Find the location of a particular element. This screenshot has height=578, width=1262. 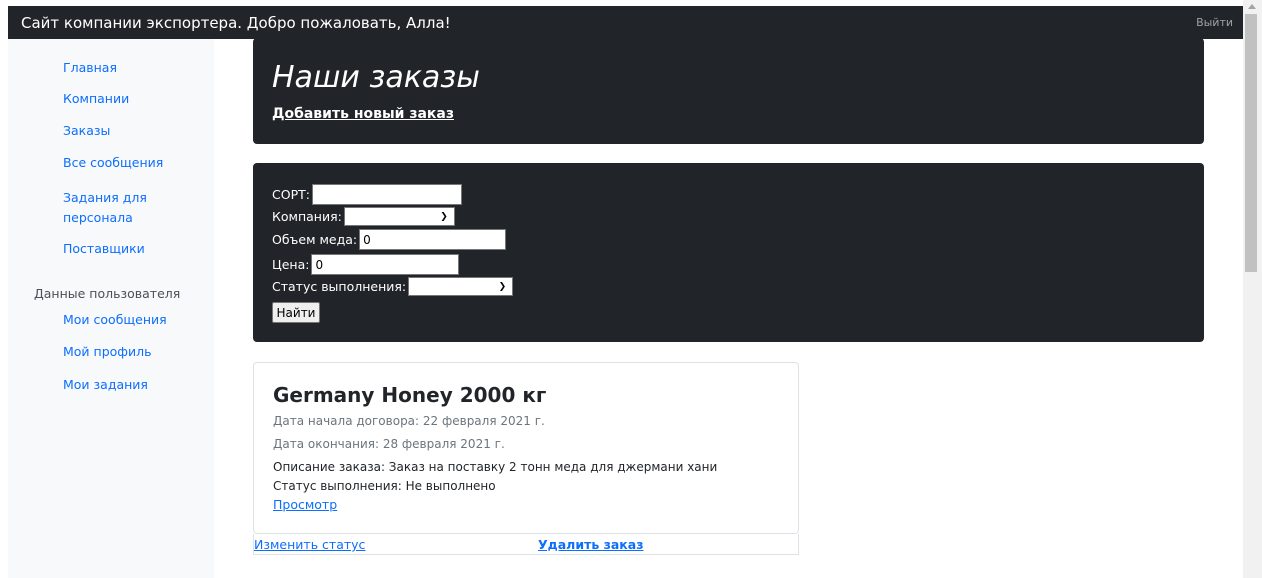

add-order-link: Добавить новый заказ is located at coordinates (363, 114).